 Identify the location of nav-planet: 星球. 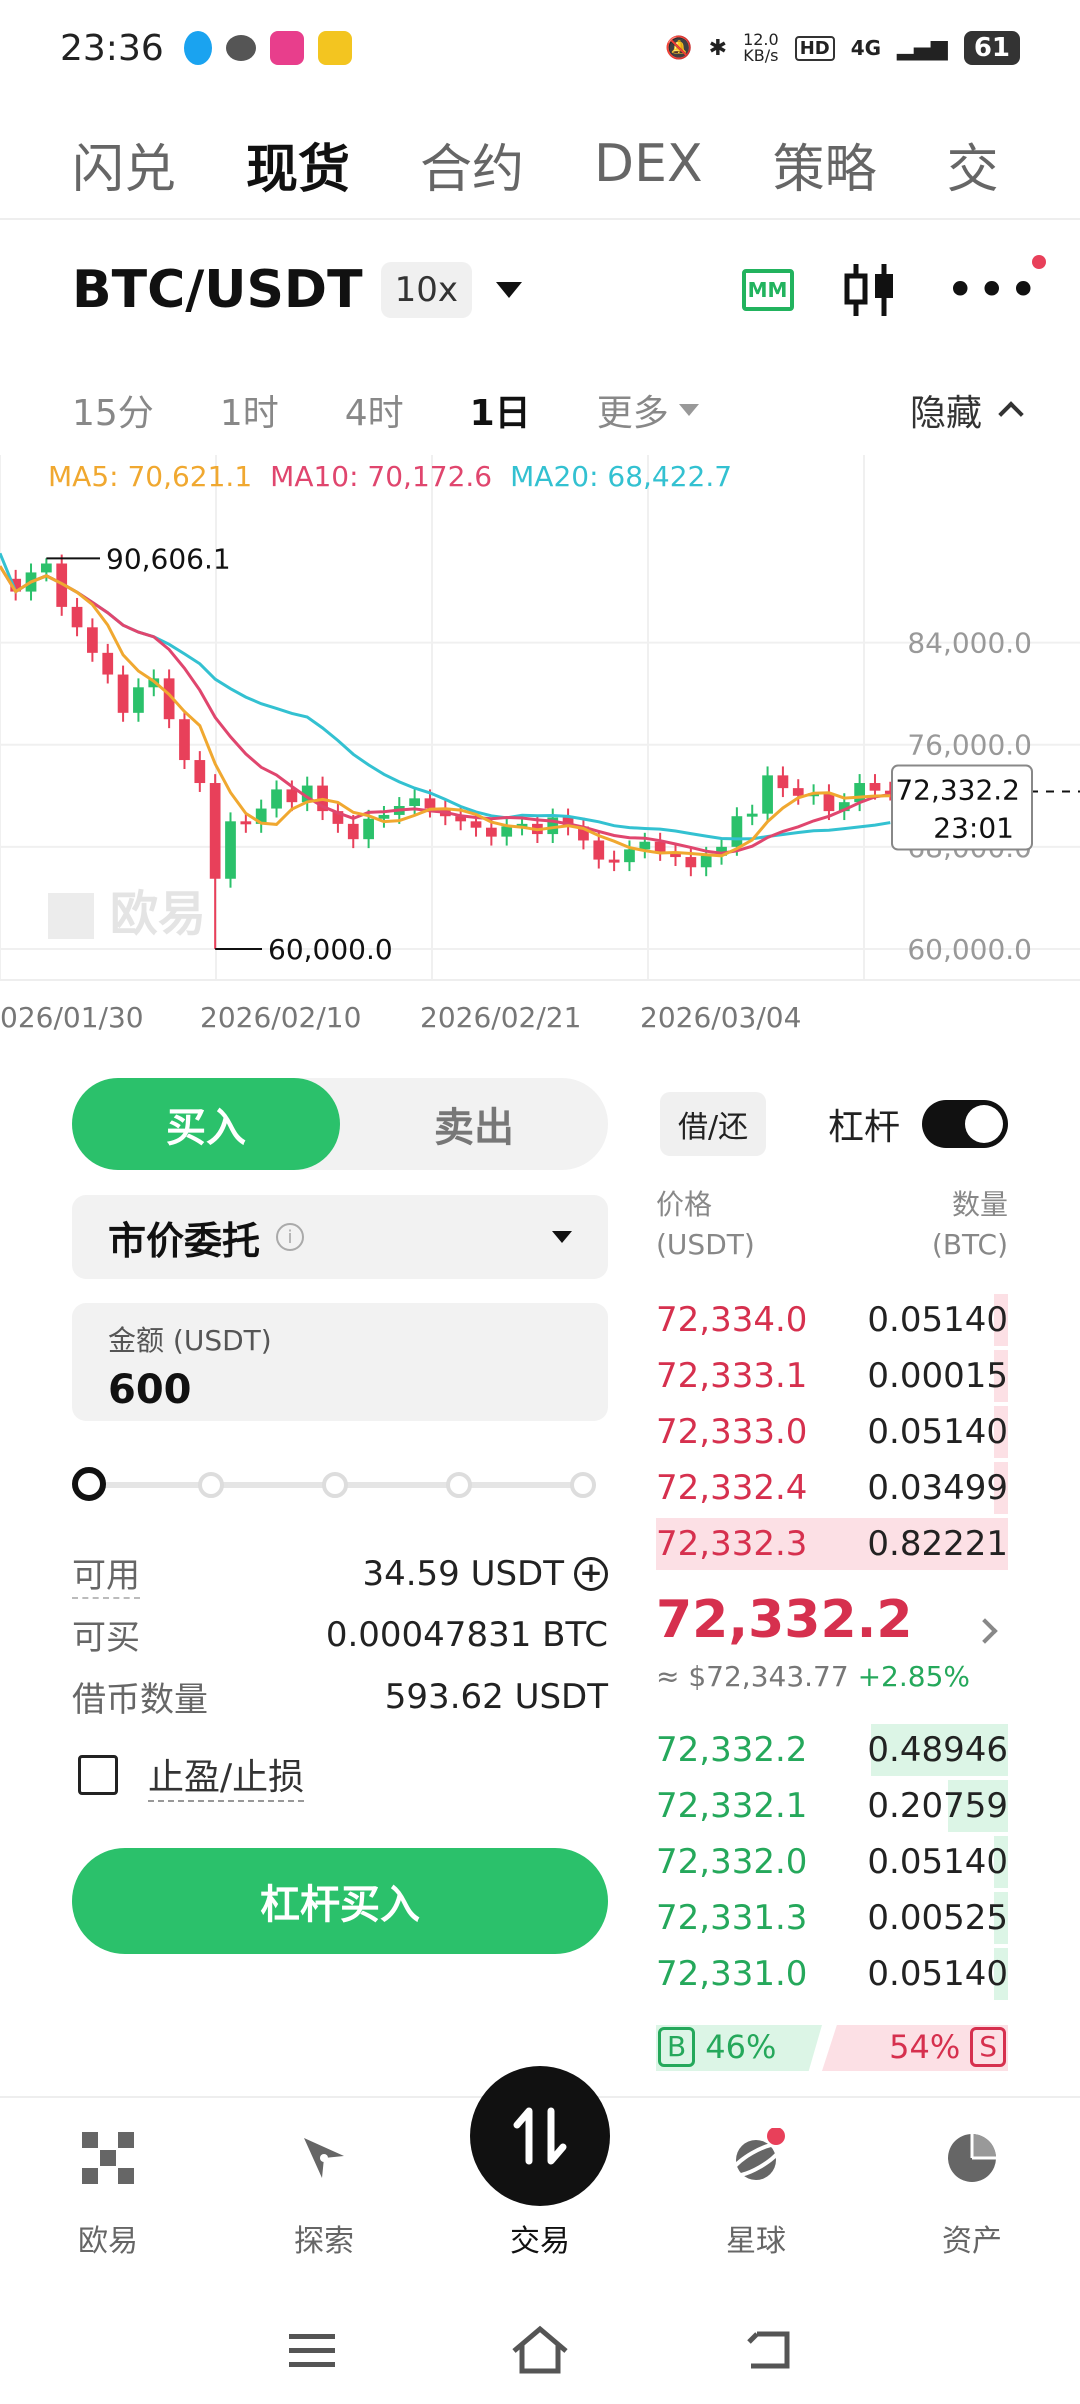
(756, 2193).